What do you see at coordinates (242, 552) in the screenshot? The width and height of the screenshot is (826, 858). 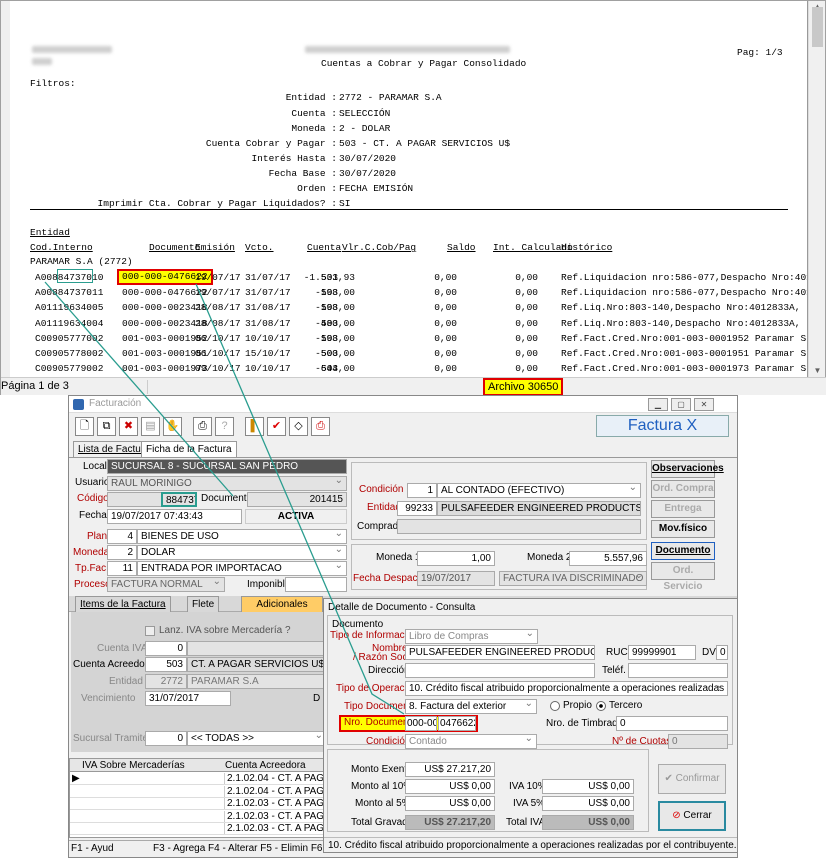 I see `moneda-select: DOLAR` at bounding box center [242, 552].